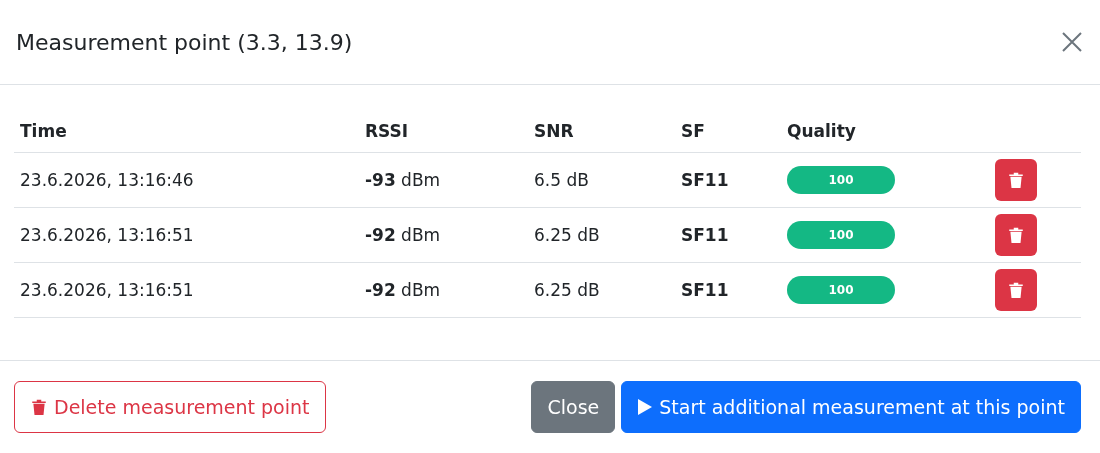 The image size is (1100, 453). Describe the element at coordinates (693, 130) in the screenshot. I see `column-header: SF` at that location.